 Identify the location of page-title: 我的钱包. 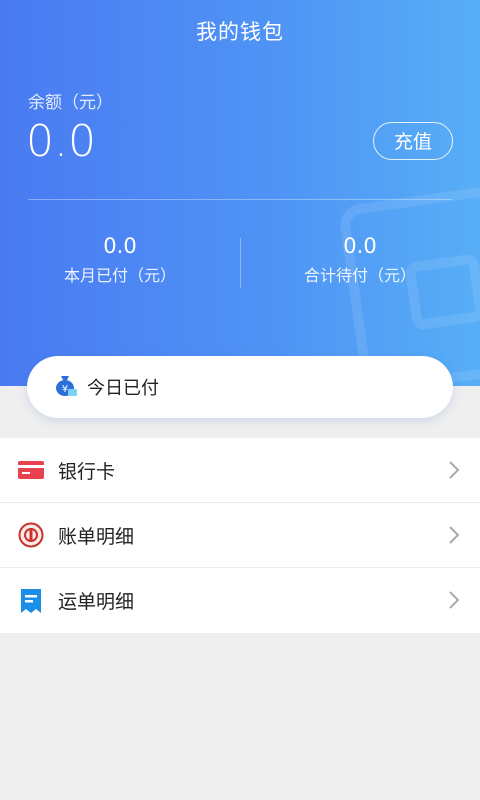
(240, 32).